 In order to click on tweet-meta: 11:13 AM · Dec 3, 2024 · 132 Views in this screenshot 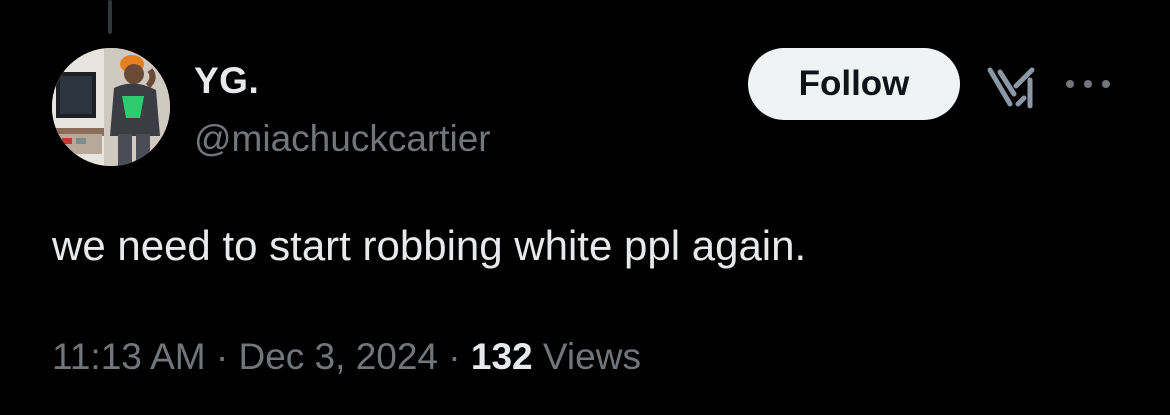, I will do `click(346, 357)`.